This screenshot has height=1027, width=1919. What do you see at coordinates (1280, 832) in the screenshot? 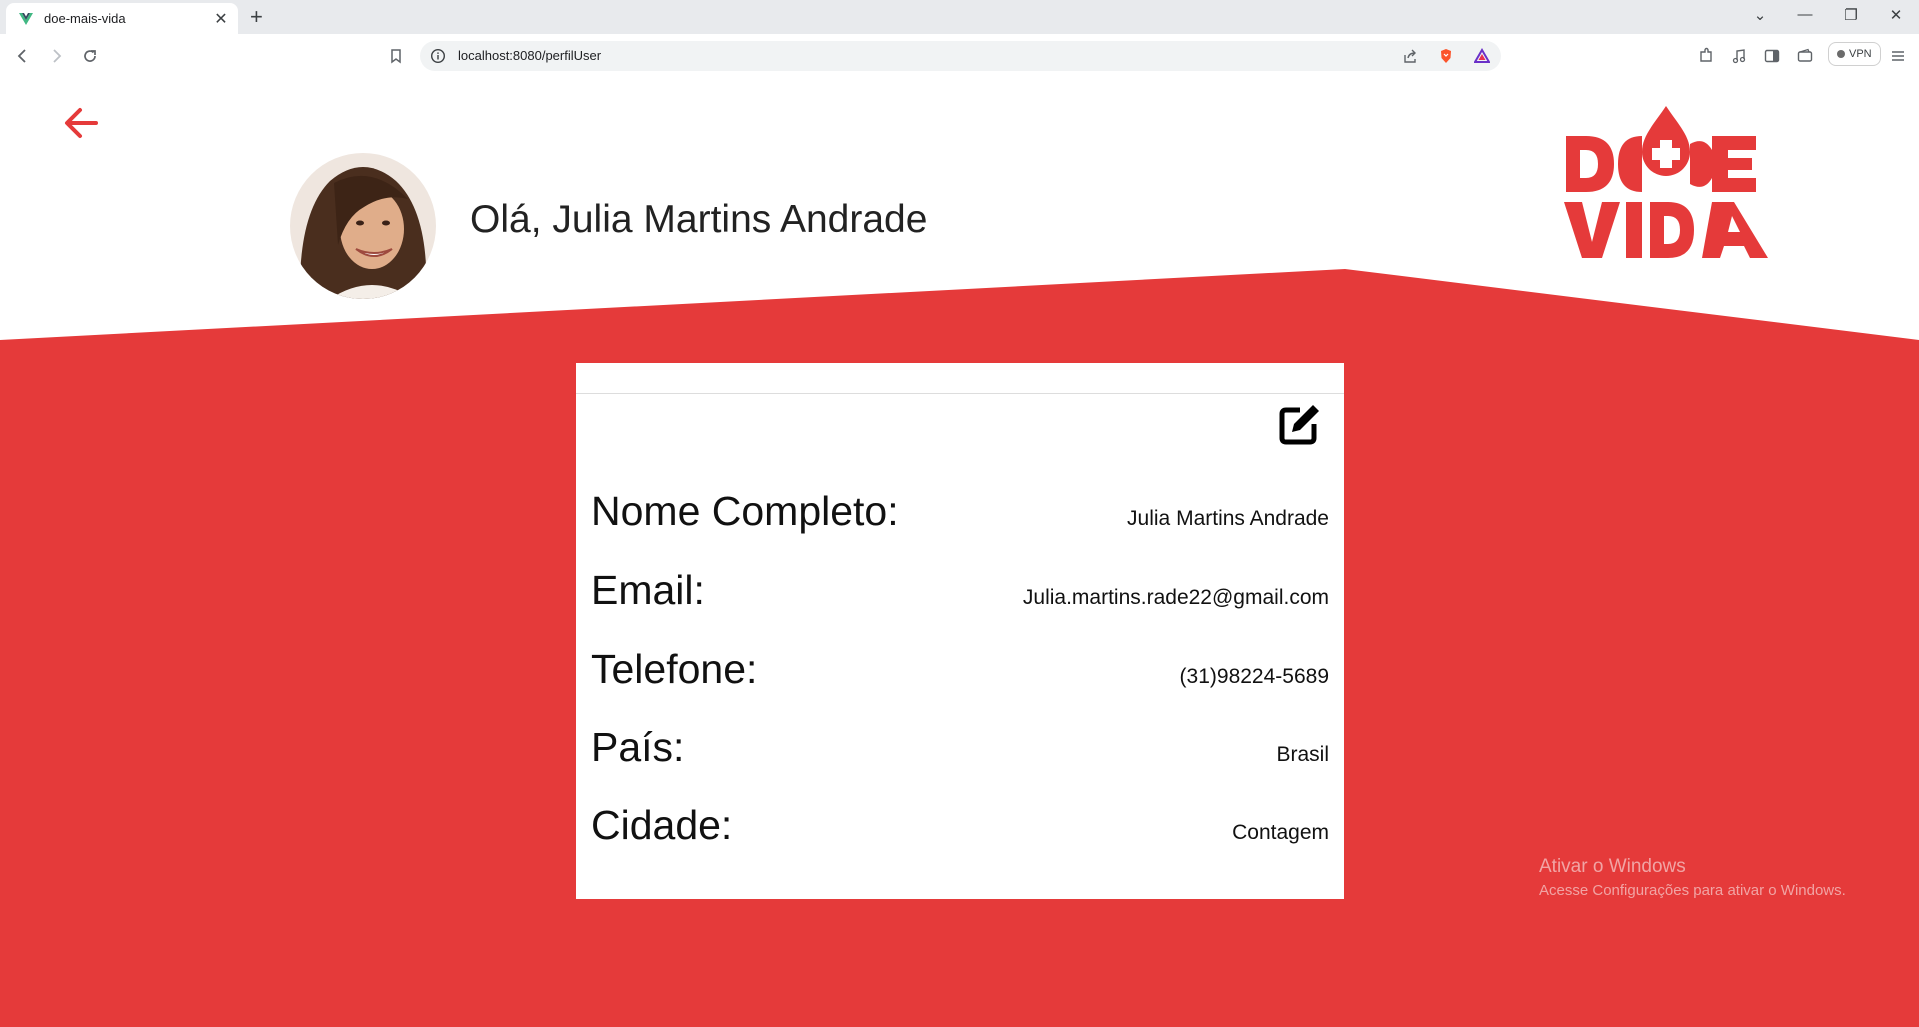
I see `row-value-cidade: Contagem` at bounding box center [1280, 832].